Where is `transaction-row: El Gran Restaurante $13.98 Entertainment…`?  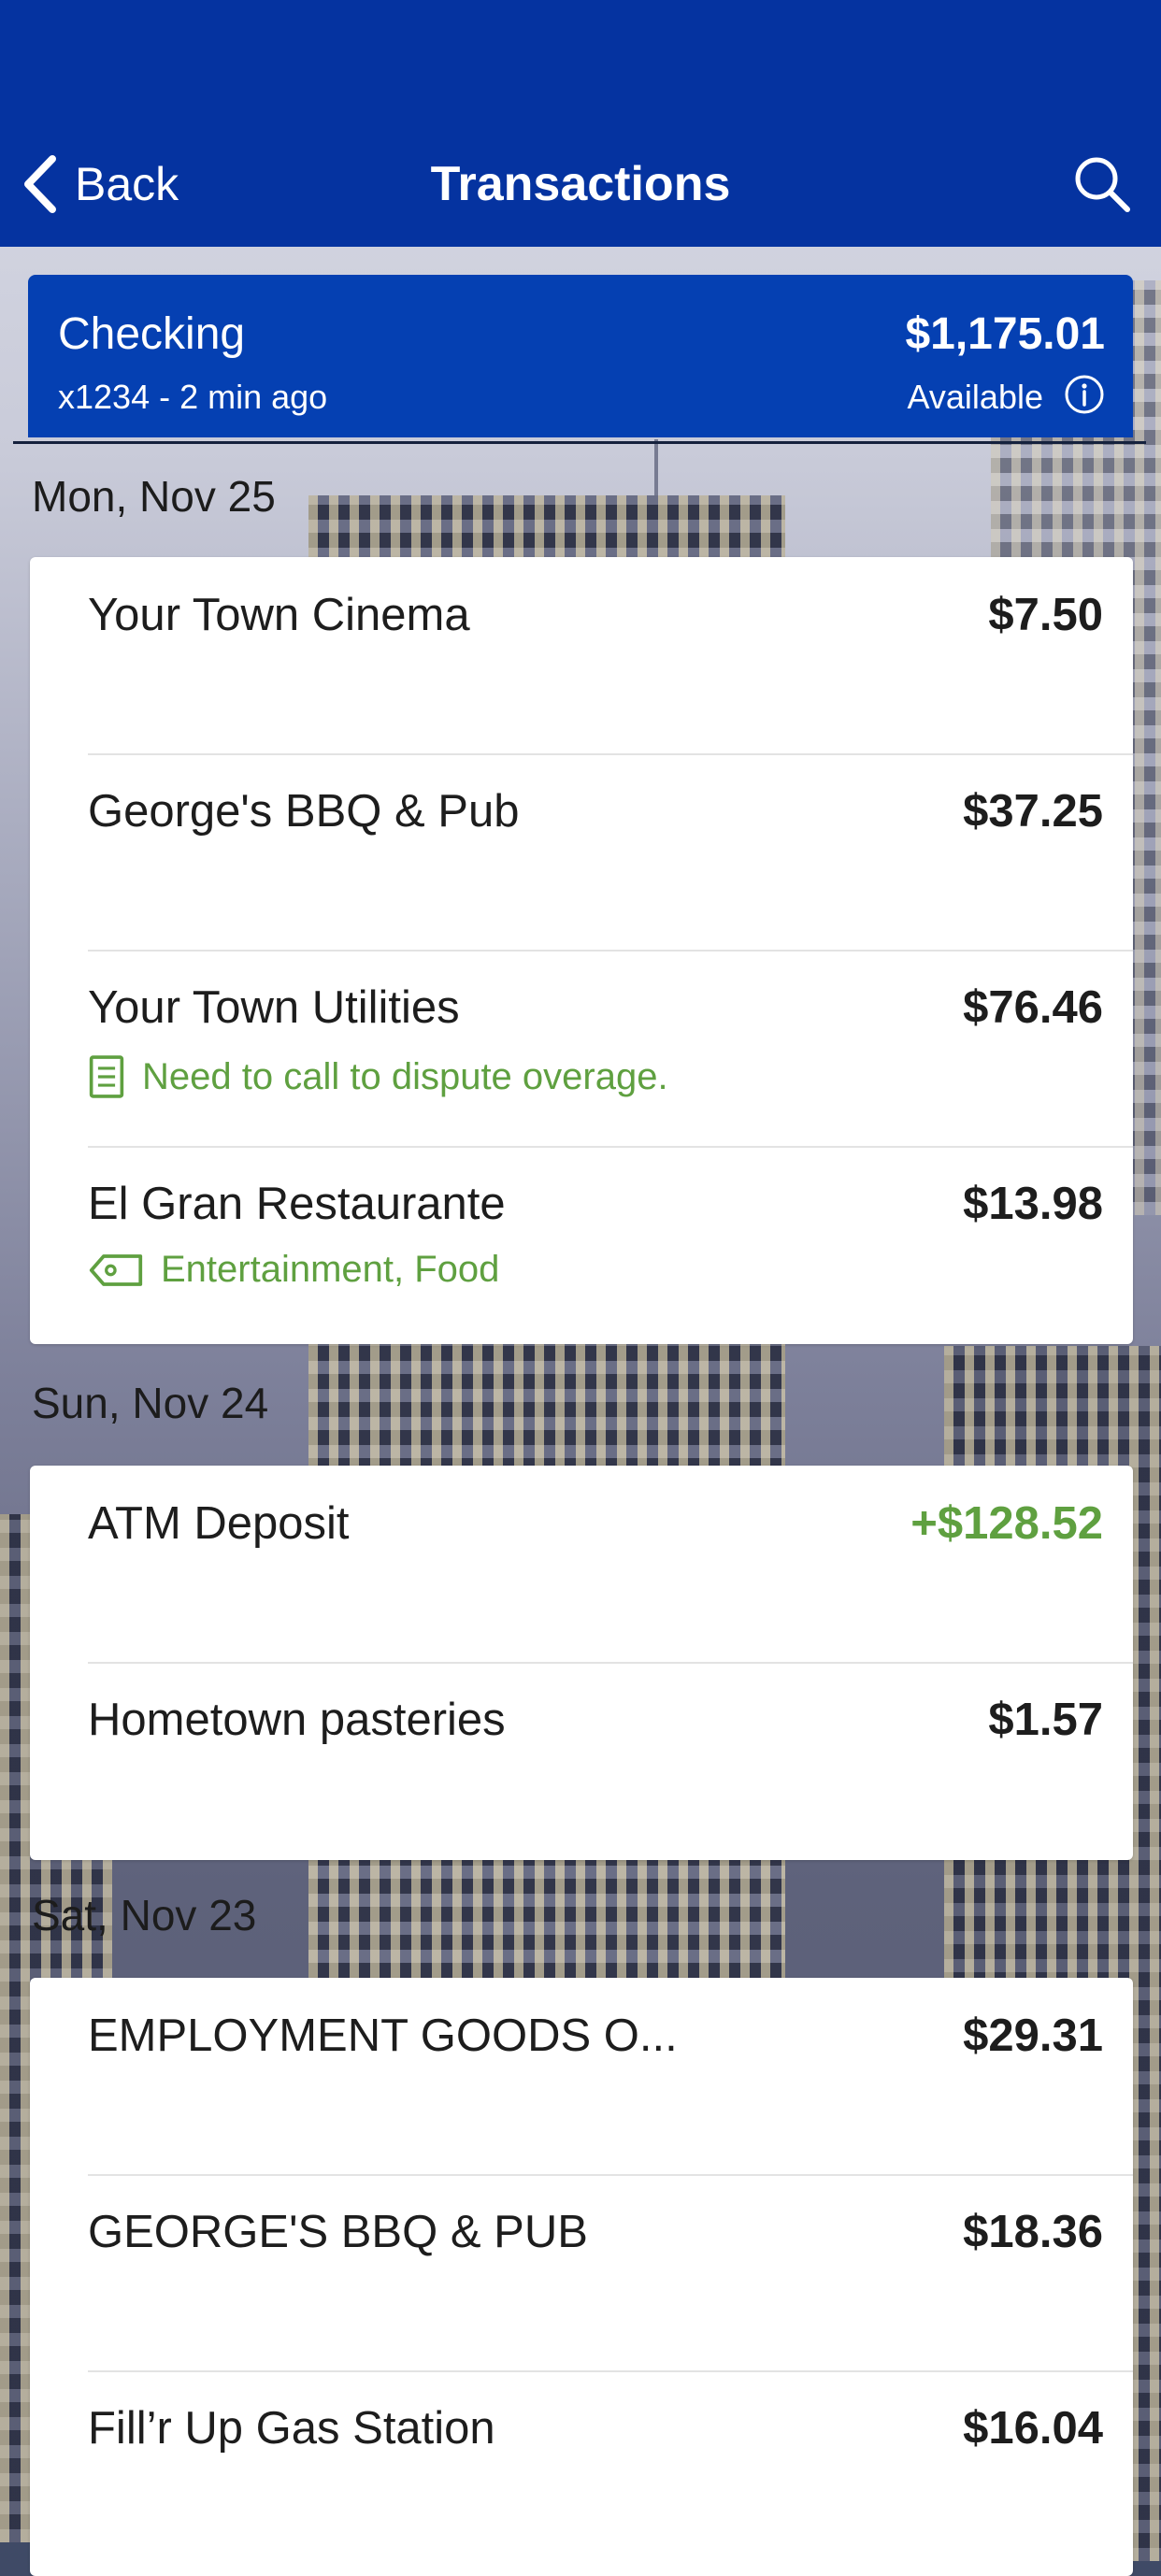
transaction-row: El Gran Restaurante $13.98 Entertainment… is located at coordinates (581, 1244).